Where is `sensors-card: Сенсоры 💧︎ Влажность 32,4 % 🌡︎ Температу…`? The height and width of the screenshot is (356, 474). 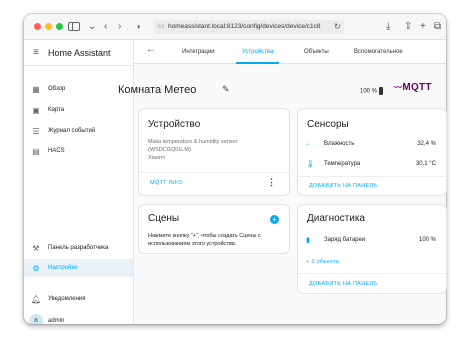
sensors-card: Сенсоры 💧︎ Влажность 32,4 % 🌡︎ Температу… is located at coordinates (372, 152).